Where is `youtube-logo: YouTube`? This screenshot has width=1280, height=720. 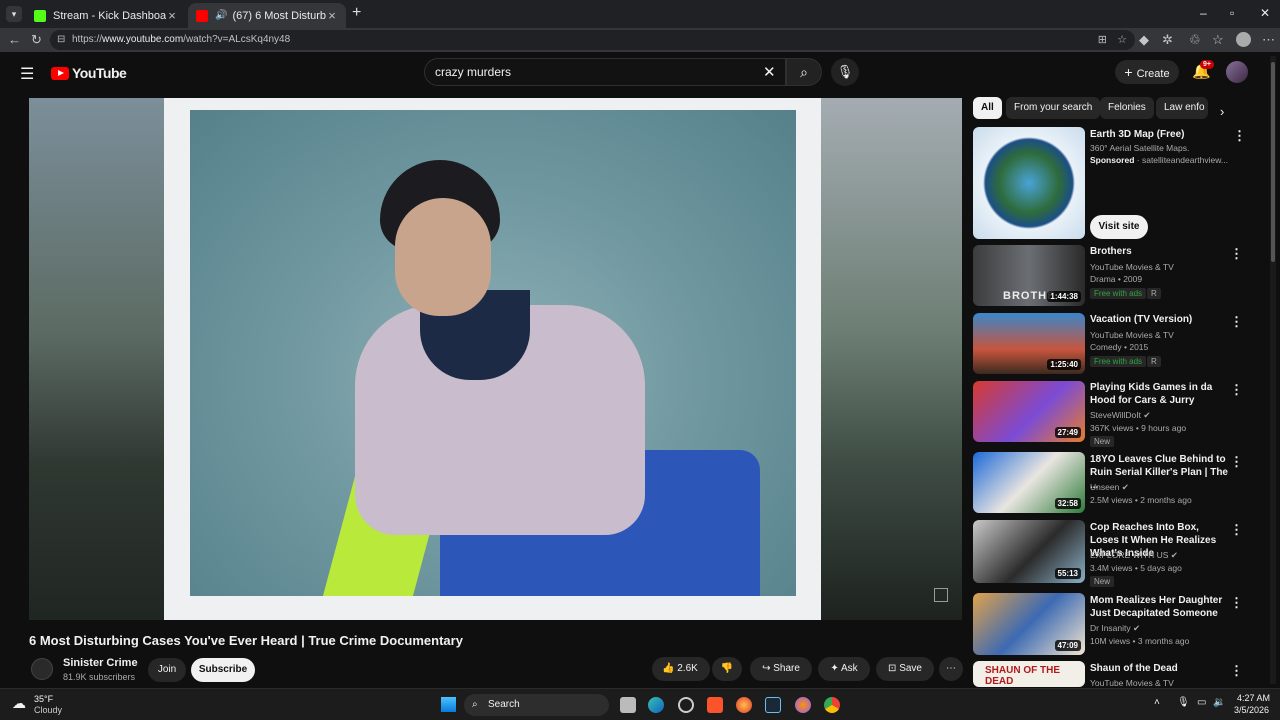
youtube-logo: YouTube is located at coordinates (89, 73).